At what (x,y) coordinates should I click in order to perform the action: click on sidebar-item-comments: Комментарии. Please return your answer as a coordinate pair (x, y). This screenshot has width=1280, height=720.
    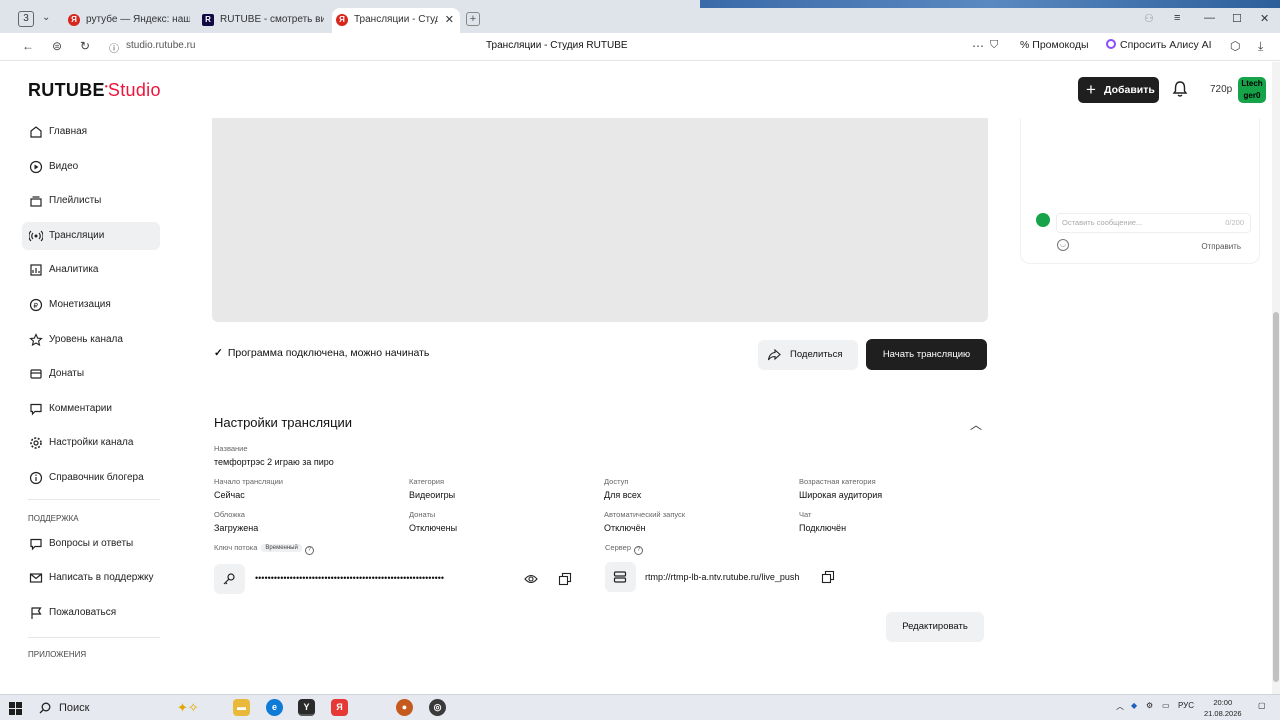
    Looking at the image, I should click on (91, 409).